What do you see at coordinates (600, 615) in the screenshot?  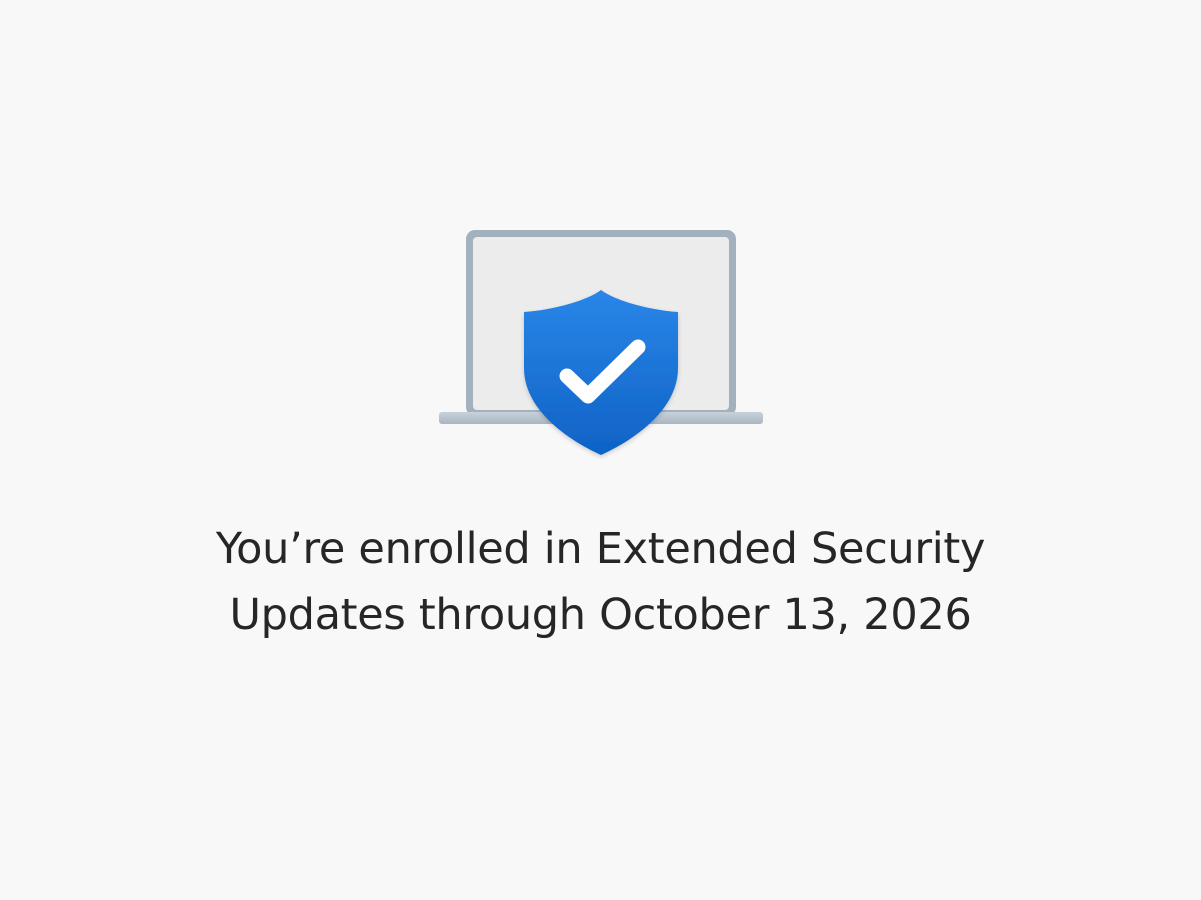 I see `status-line-2: Updates through October 13, 2026` at bounding box center [600, 615].